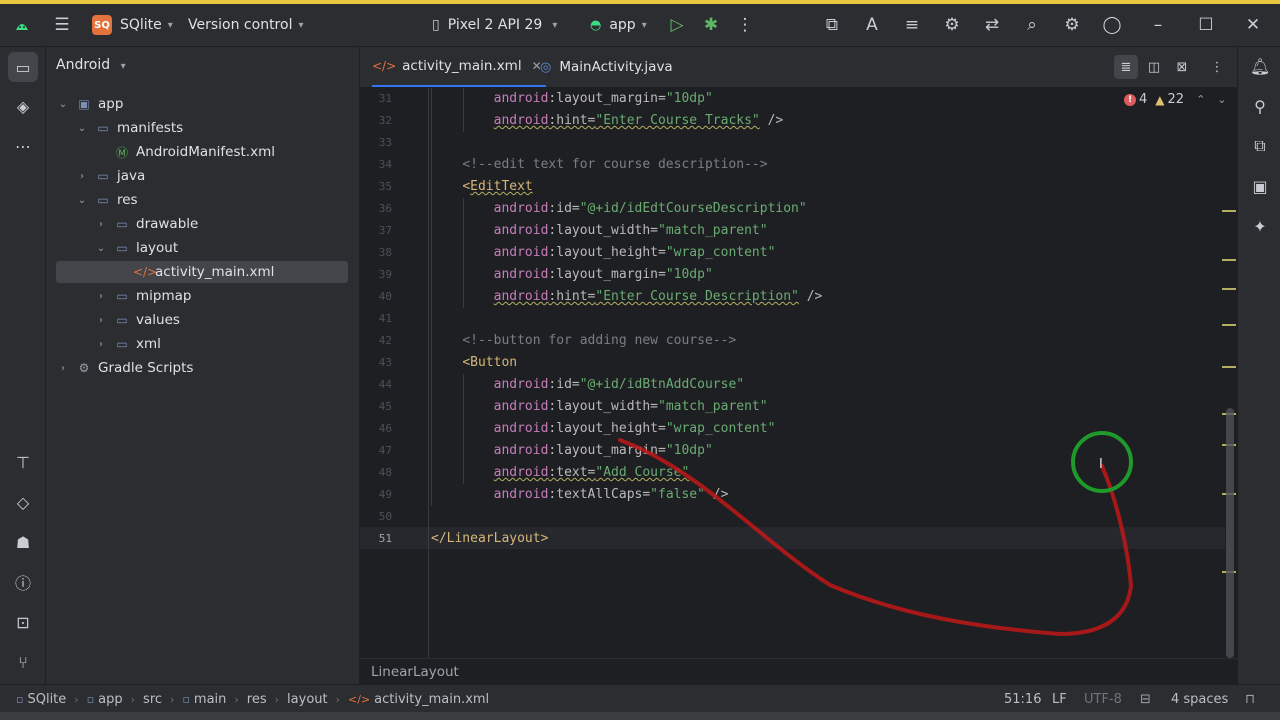 This screenshot has height=720, width=1280. I want to click on code-line: <EditText, so click(481, 187).